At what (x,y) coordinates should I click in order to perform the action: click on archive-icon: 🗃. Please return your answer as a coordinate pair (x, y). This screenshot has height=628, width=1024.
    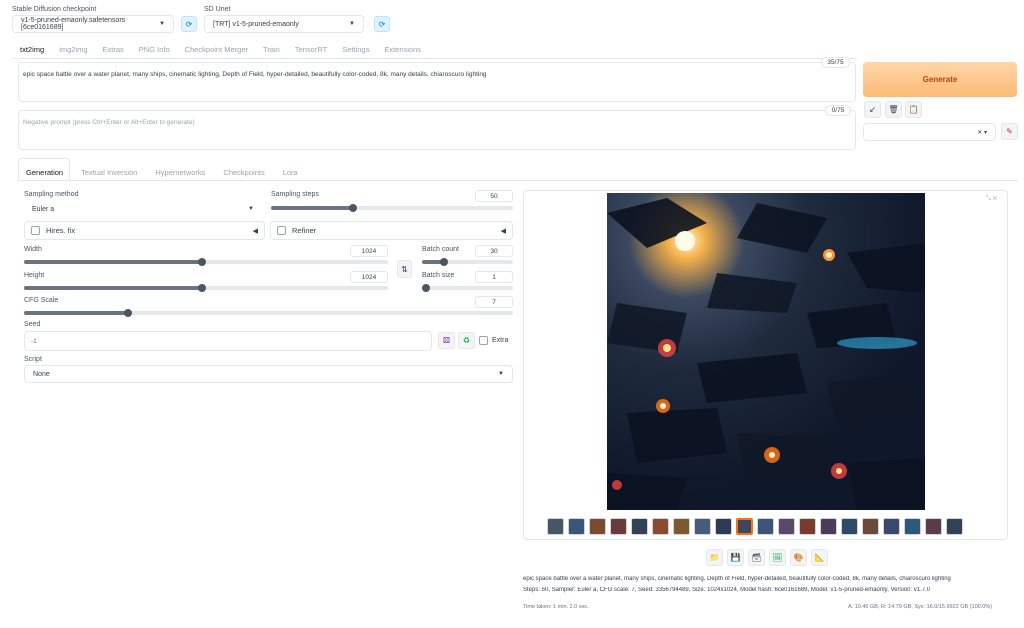
    Looking at the image, I should click on (756, 557).